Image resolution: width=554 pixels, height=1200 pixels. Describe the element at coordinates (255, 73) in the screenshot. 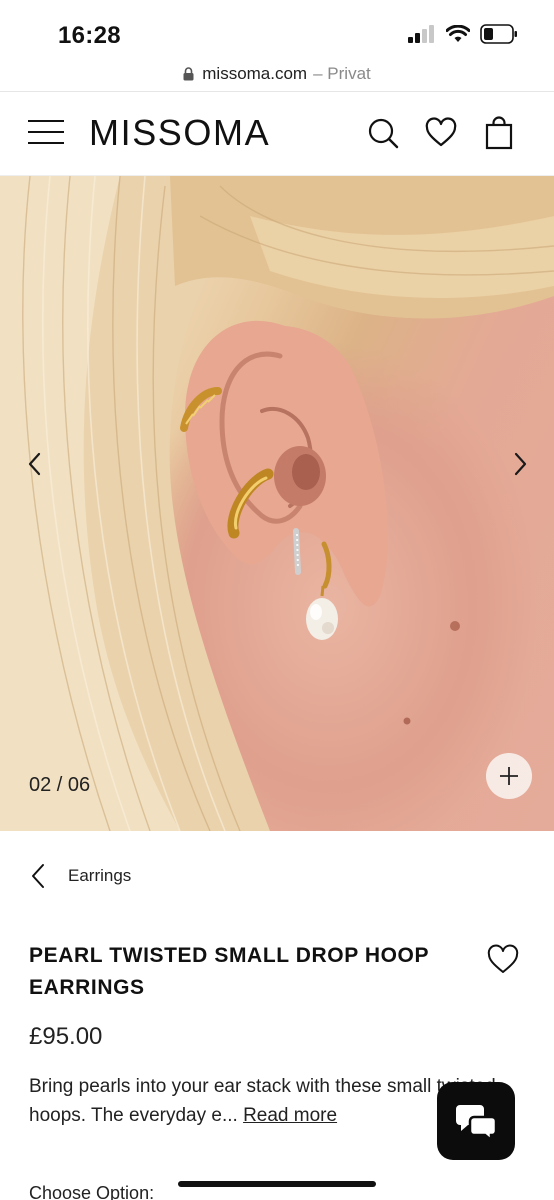

I see `address-domain: missoma.com` at that location.